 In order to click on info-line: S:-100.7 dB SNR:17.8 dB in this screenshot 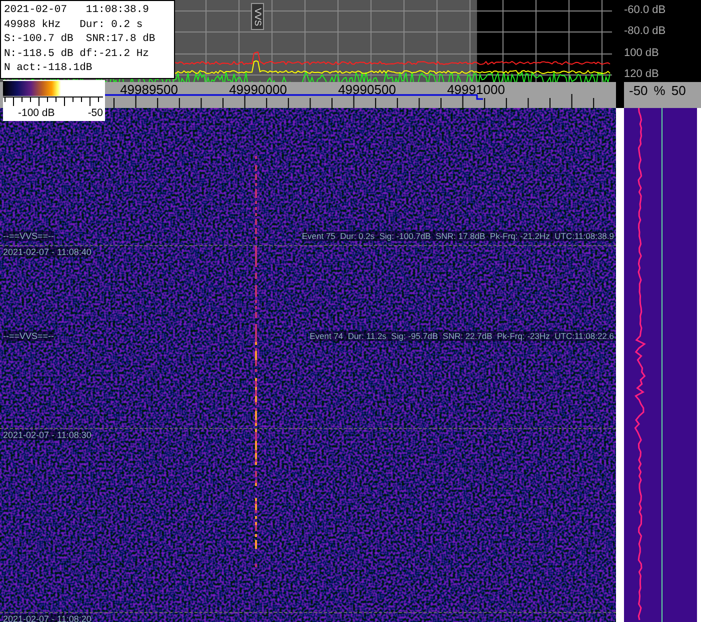, I will do `click(80, 39)`.